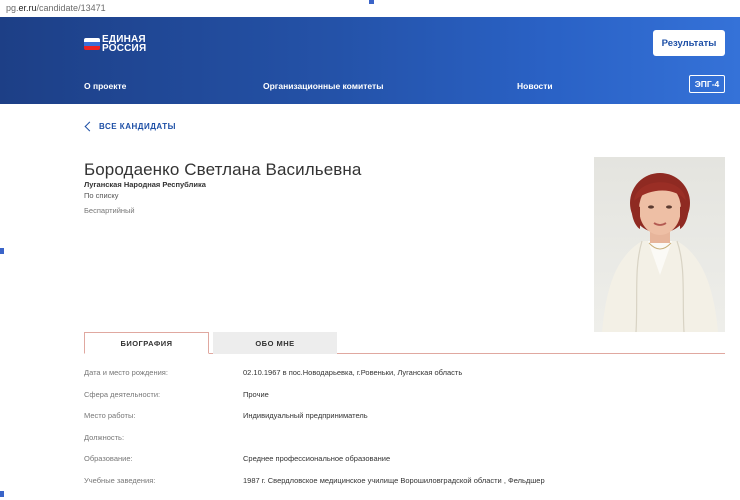 The width and height of the screenshot is (740, 500). I want to click on all-candidates-link: ВСЕ КАНДИДАТЫ, so click(130, 126).